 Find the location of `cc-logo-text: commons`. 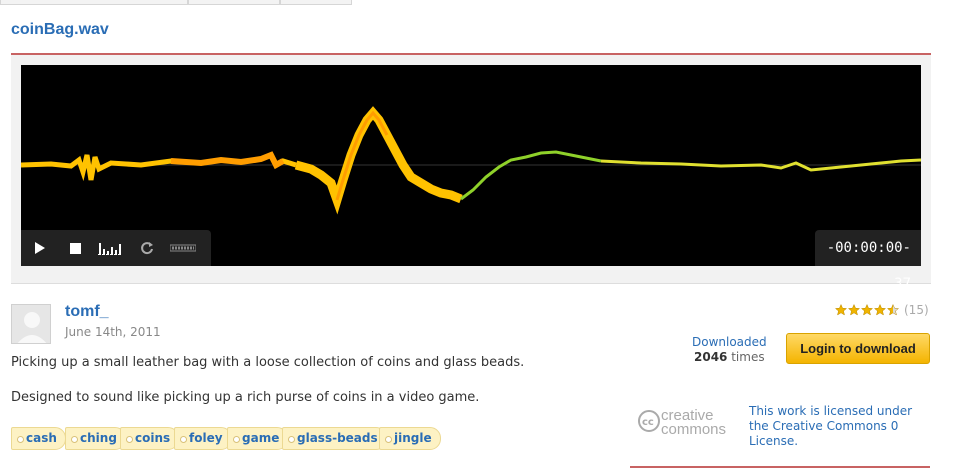

cc-logo-text: commons is located at coordinates (693, 428).